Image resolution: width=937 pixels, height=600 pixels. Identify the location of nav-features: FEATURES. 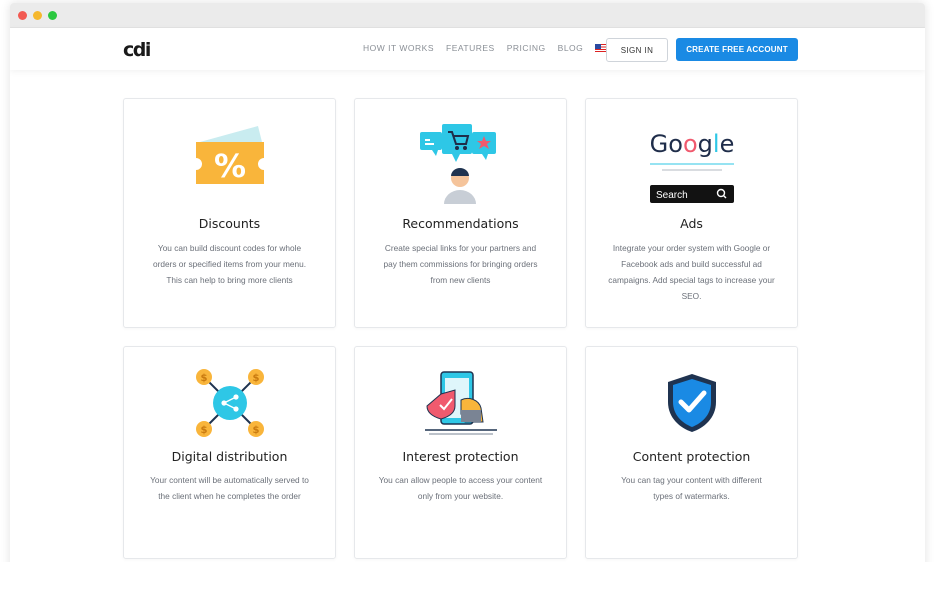
(470, 48).